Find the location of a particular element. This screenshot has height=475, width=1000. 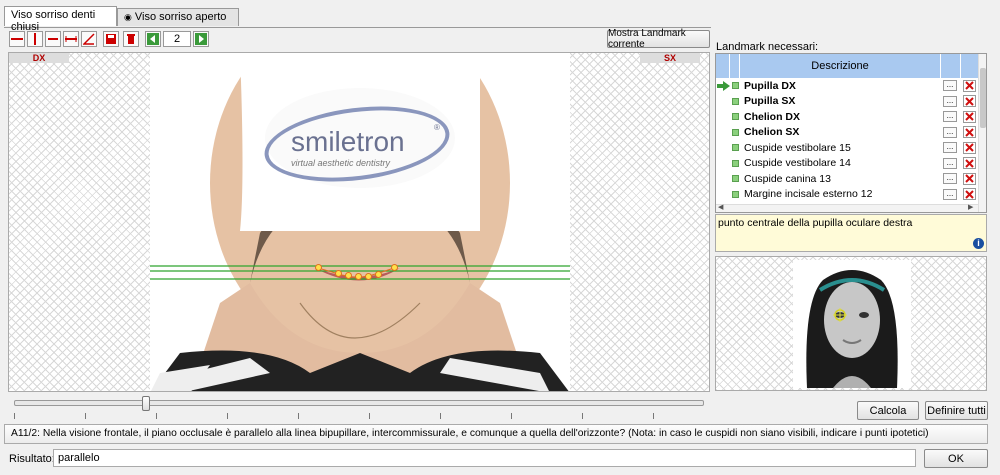

distance-icon is located at coordinates (71, 39).